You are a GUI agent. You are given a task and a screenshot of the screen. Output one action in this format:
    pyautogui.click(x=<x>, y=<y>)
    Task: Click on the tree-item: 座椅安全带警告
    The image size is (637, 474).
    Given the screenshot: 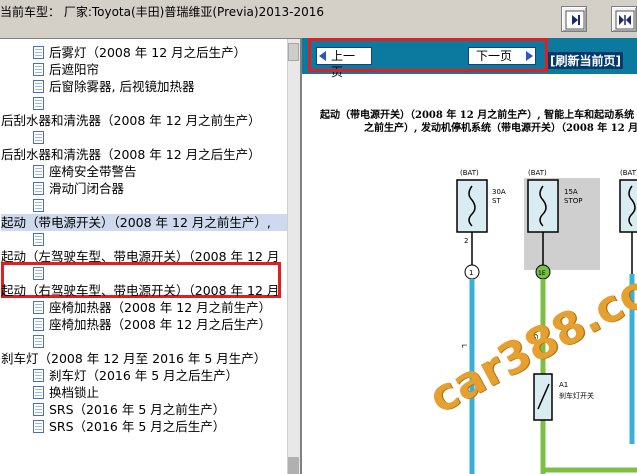 What is the action you would take?
    pyautogui.click(x=85, y=171)
    